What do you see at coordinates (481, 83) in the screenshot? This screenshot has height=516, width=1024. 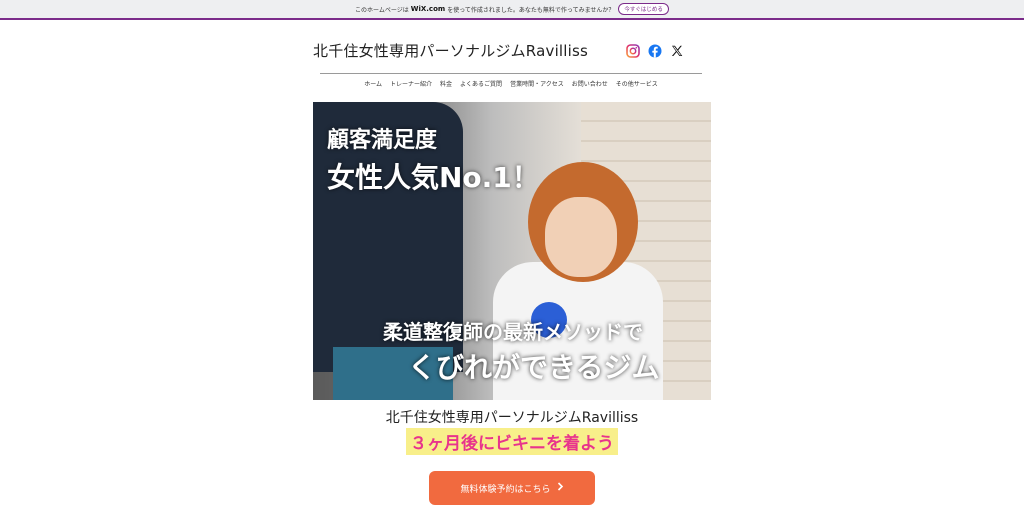 I see `nav-item-faq: よくあるご質問` at bounding box center [481, 83].